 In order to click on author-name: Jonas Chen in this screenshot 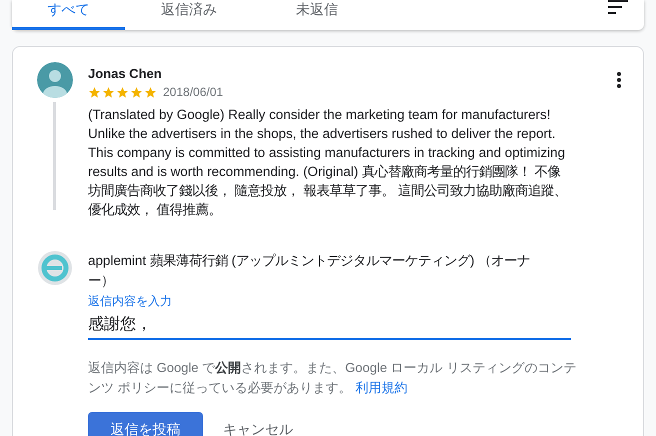, I will do `click(125, 74)`.